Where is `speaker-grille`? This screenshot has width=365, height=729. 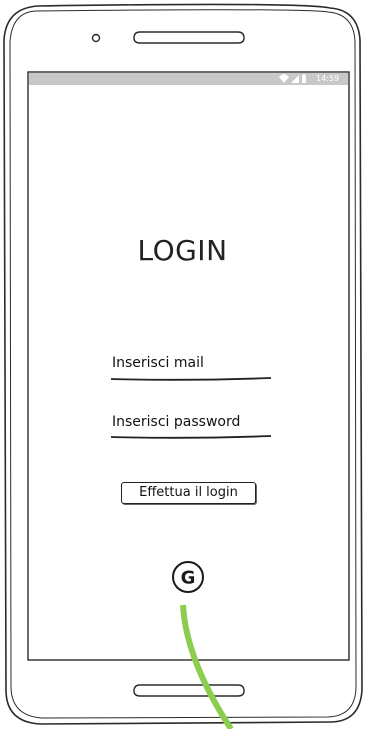 speaker-grille is located at coordinates (189, 37).